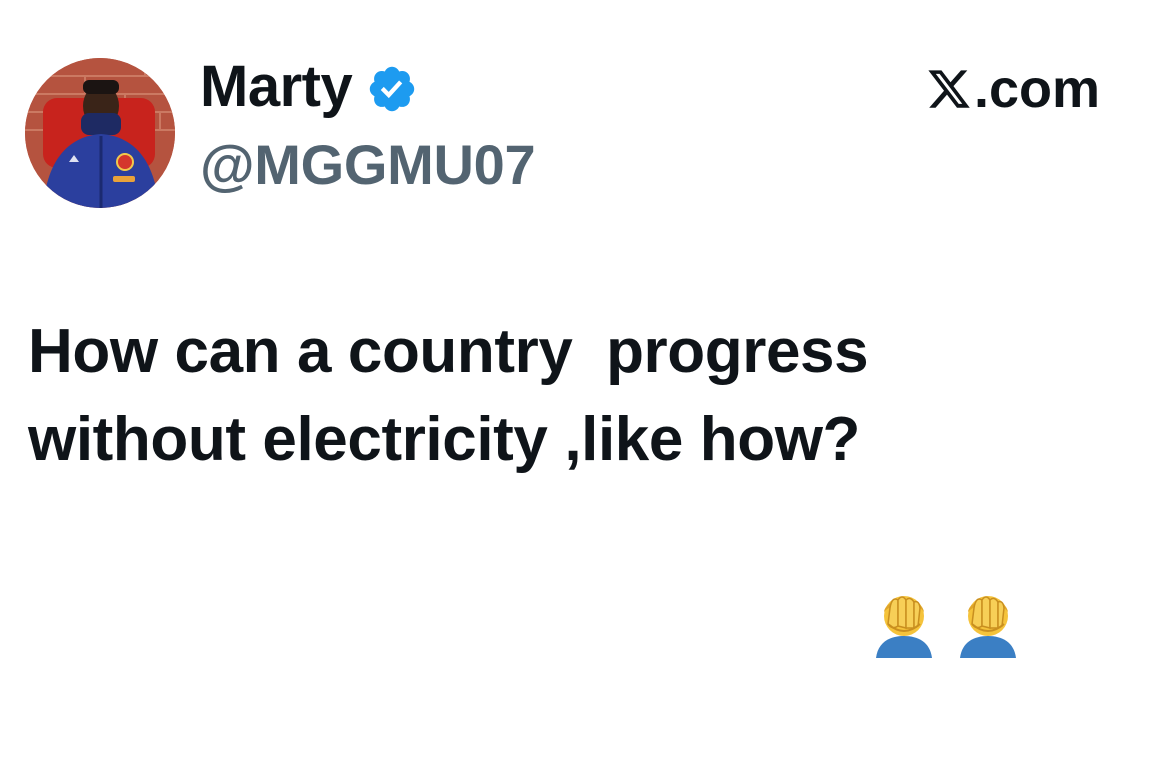 This screenshot has width=1170, height=770. I want to click on source-domain-text: .com, so click(1036, 89).